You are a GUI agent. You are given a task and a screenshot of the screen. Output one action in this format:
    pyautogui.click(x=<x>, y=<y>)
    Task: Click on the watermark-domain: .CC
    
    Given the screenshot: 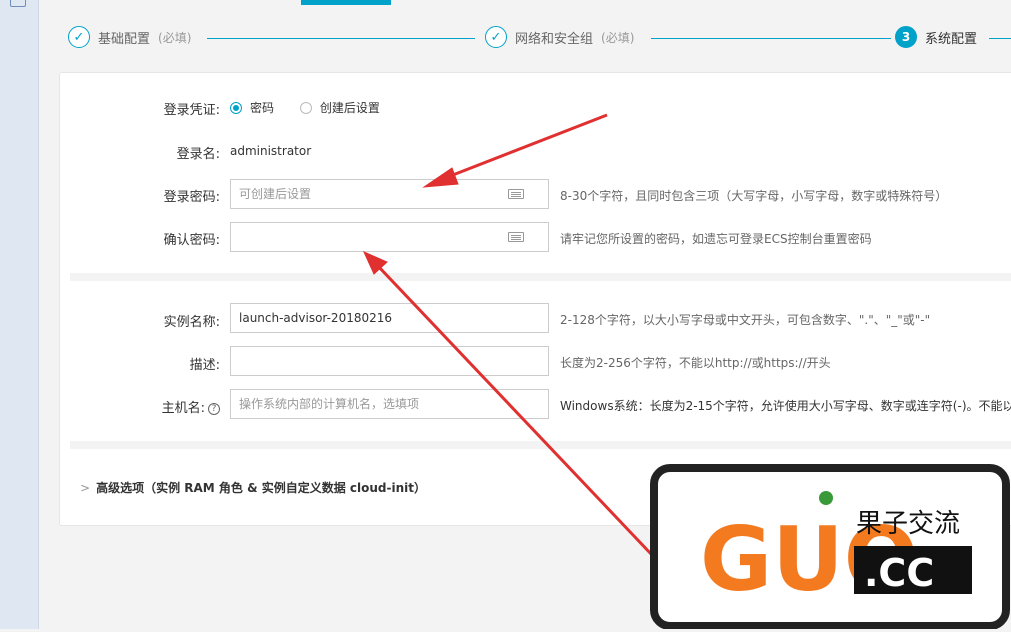 What is the action you would take?
    pyautogui.click(x=899, y=573)
    